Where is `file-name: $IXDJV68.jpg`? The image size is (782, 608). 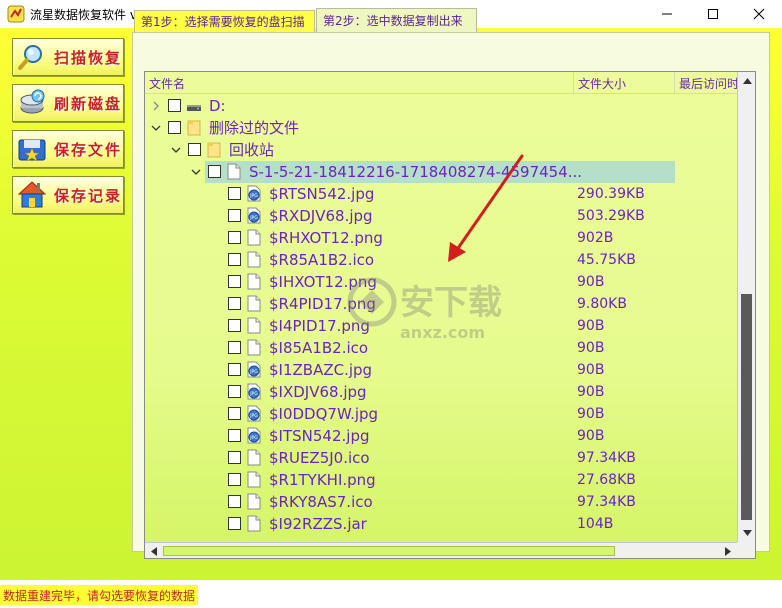 file-name: $IXDJV68.jpg is located at coordinates (318, 392).